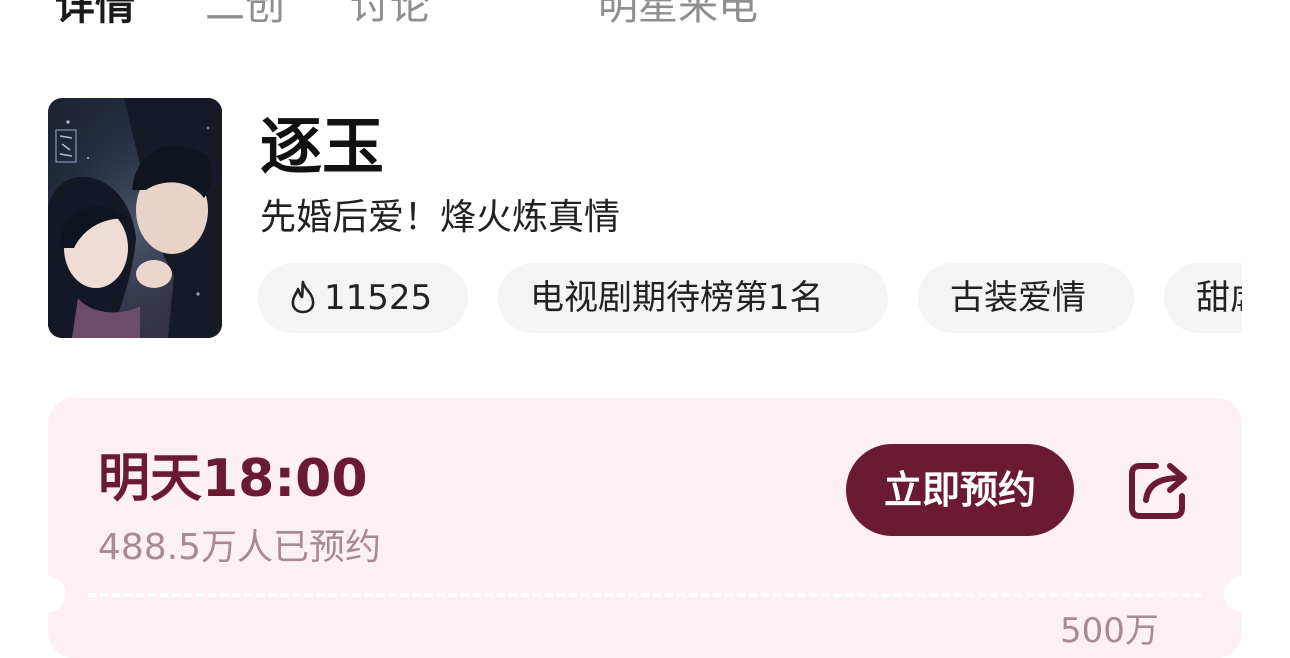  Describe the element at coordinates (240, 547) in the screenshot. I see `reservation-count: 488.5万人已预约` at that location.